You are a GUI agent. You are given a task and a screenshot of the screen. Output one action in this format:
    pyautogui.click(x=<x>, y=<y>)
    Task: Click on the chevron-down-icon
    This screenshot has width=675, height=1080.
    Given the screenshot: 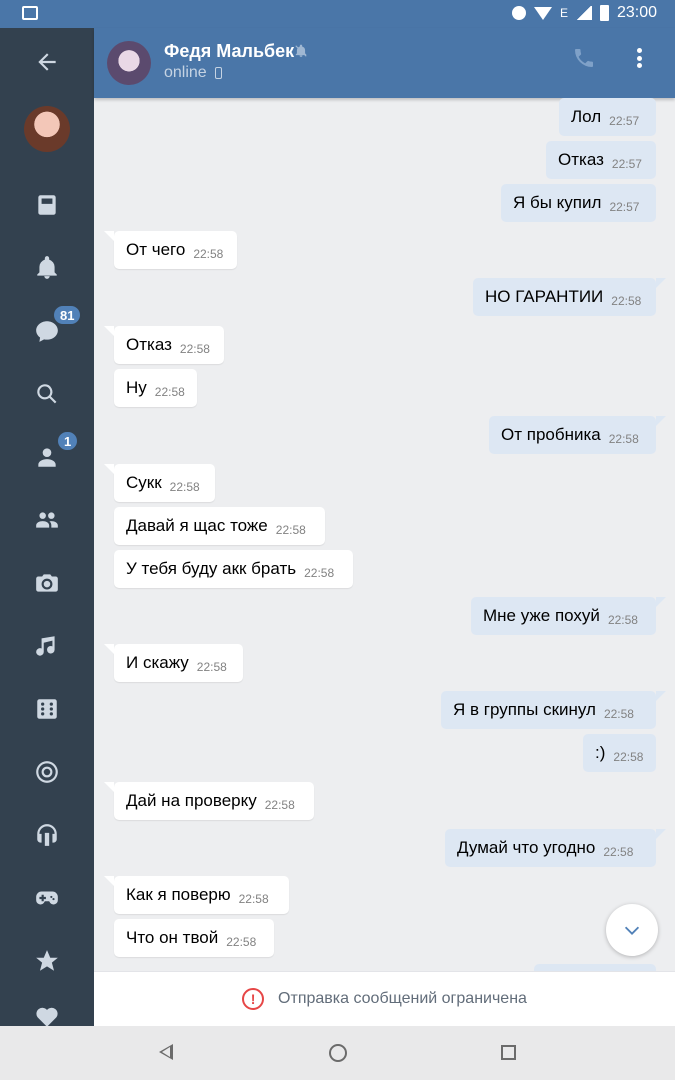 What is the action you would take?
    pyautogui.click(x=632, y=930)
    